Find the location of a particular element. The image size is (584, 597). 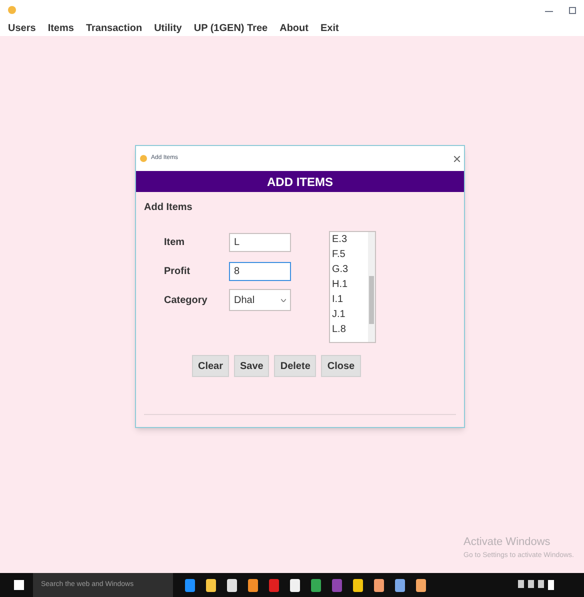

menu-item: Transaction is located at coordinates (114, 28).